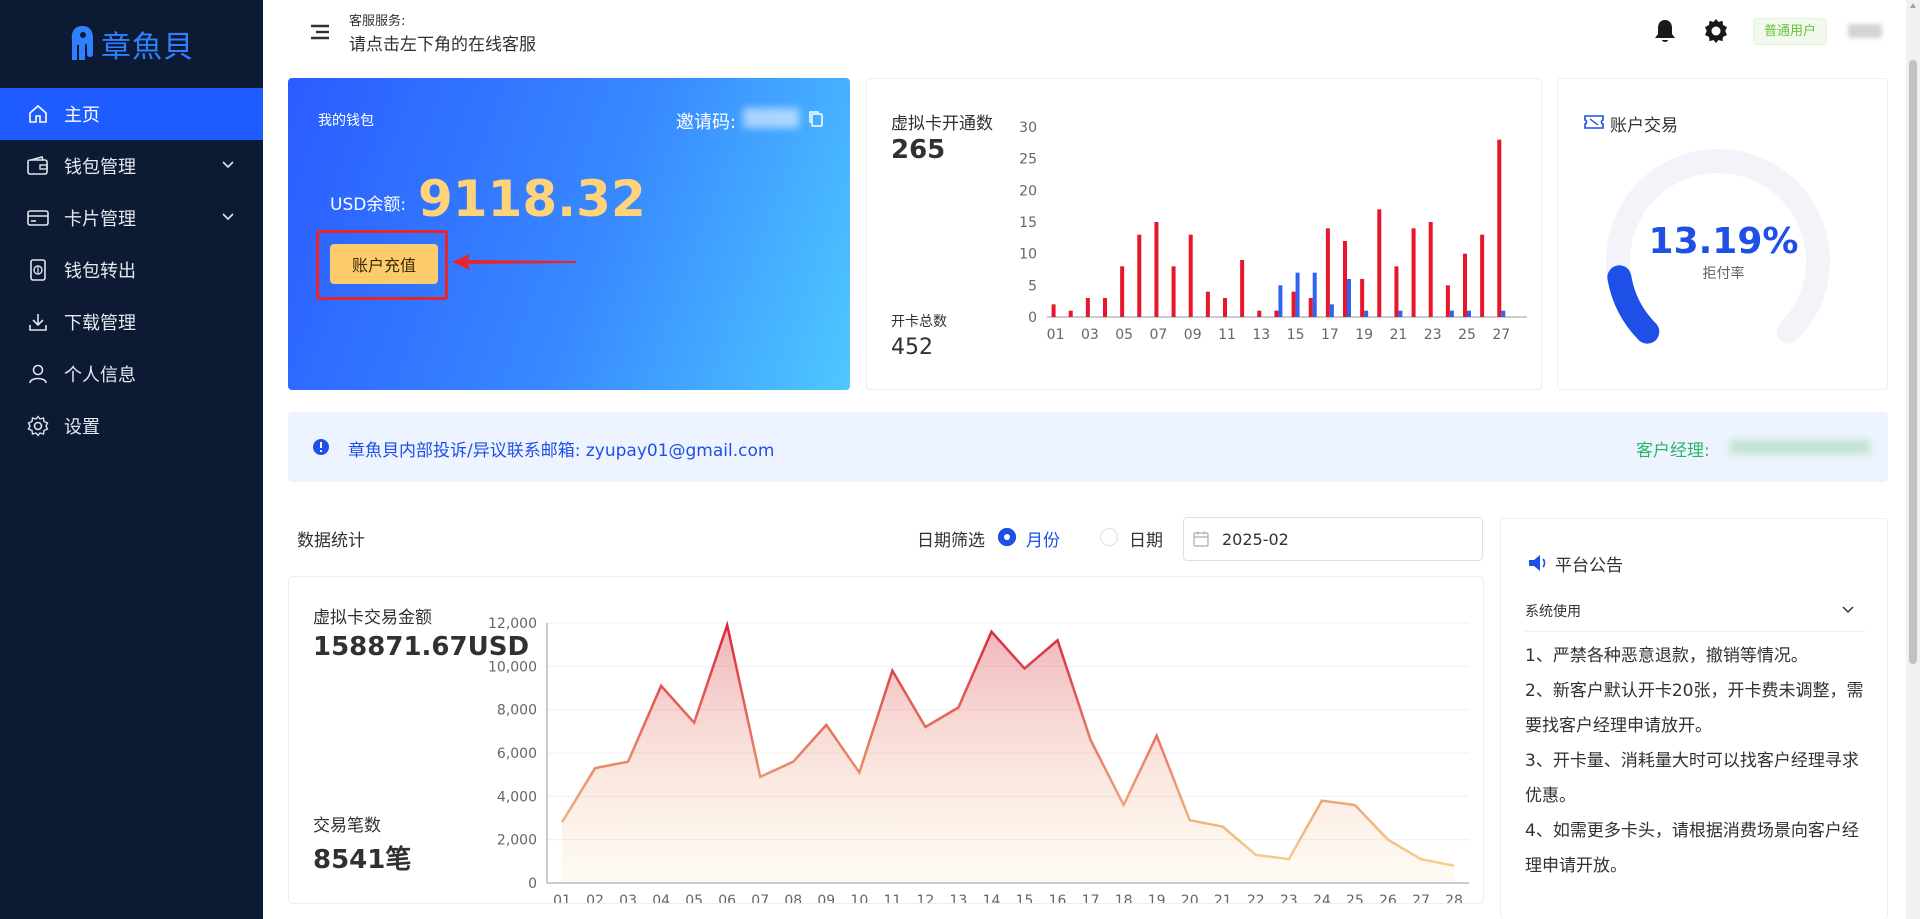  I want to click on sidebar-item-label: 主页, so click(82, 115).